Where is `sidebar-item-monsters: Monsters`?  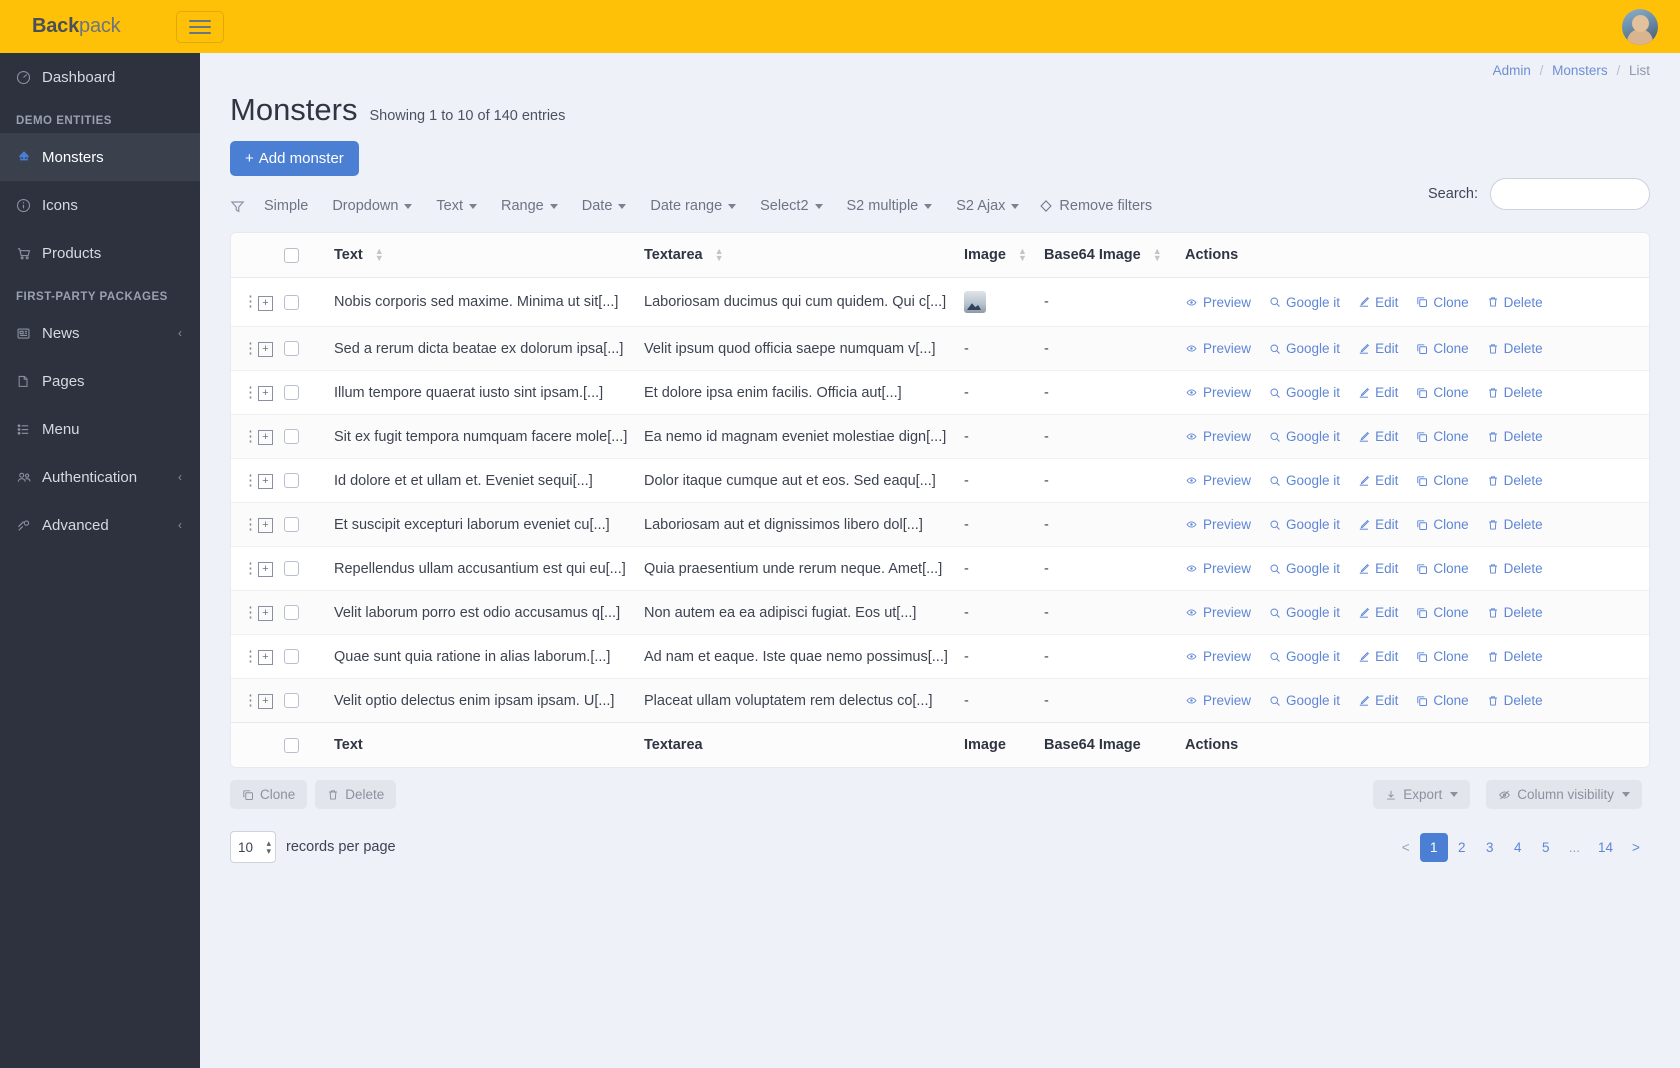
sidebar-item-monsters: Monsters is located at coordinates (100, 157).